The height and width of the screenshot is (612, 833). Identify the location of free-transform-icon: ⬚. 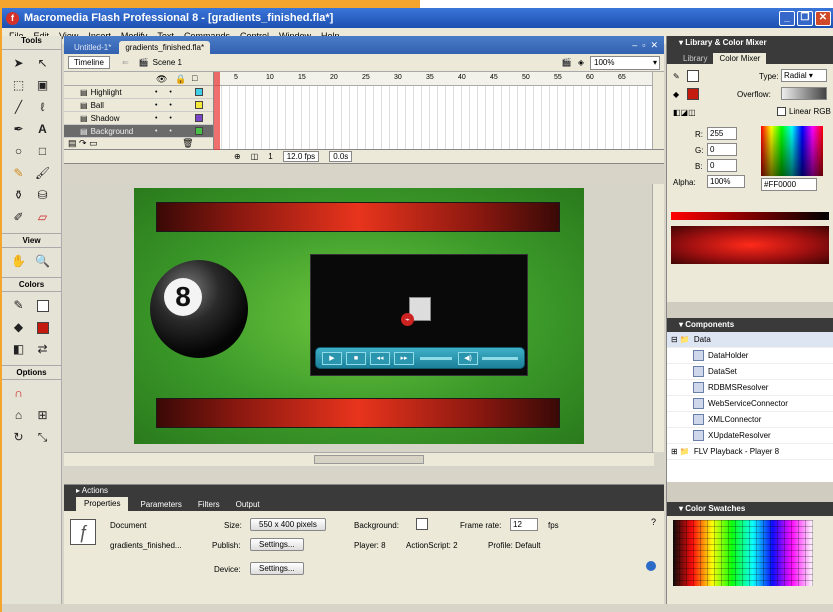
(19, 85).